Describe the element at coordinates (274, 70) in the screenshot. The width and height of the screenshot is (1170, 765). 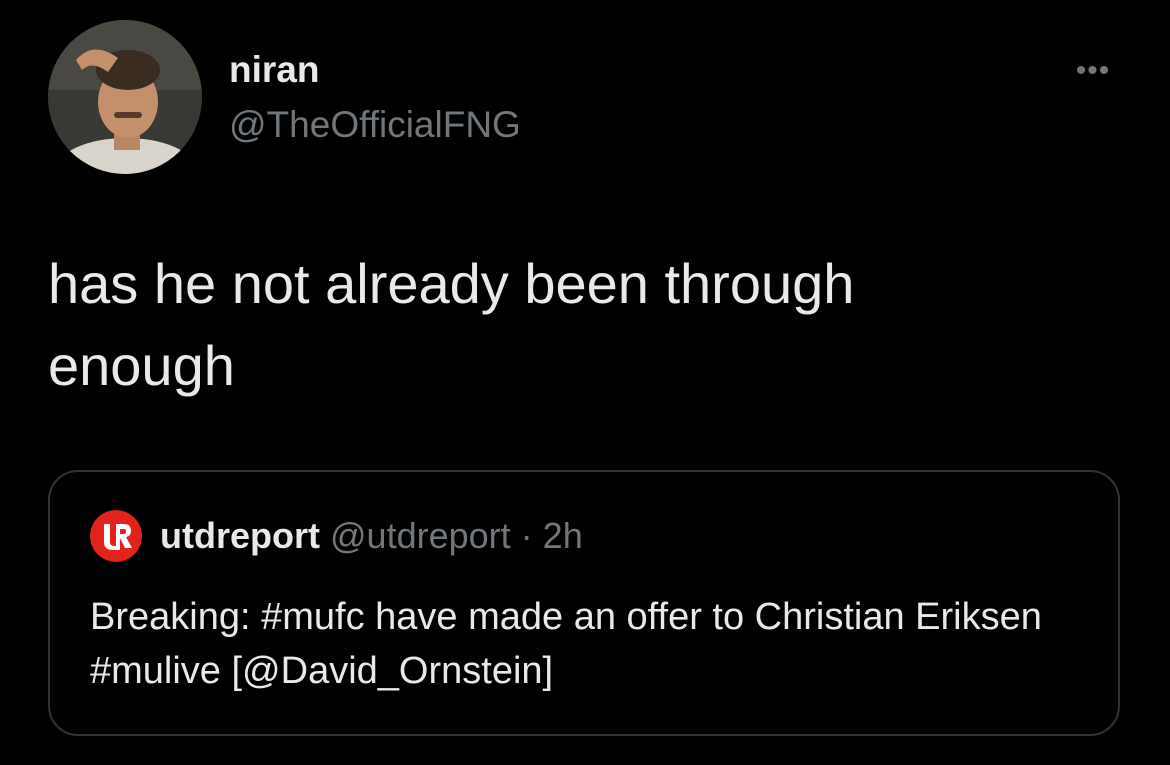
I see `author-display-name: niran` at that location.